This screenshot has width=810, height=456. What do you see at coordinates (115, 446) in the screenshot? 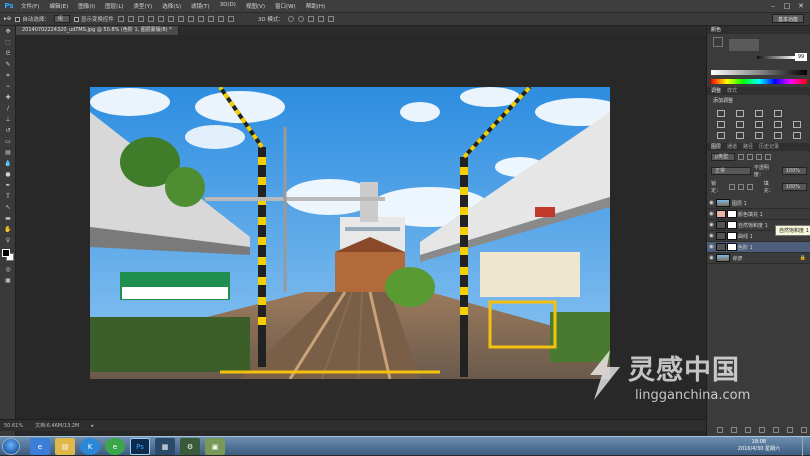
I see `browser-icon: e` at bounding box center [115, 446].